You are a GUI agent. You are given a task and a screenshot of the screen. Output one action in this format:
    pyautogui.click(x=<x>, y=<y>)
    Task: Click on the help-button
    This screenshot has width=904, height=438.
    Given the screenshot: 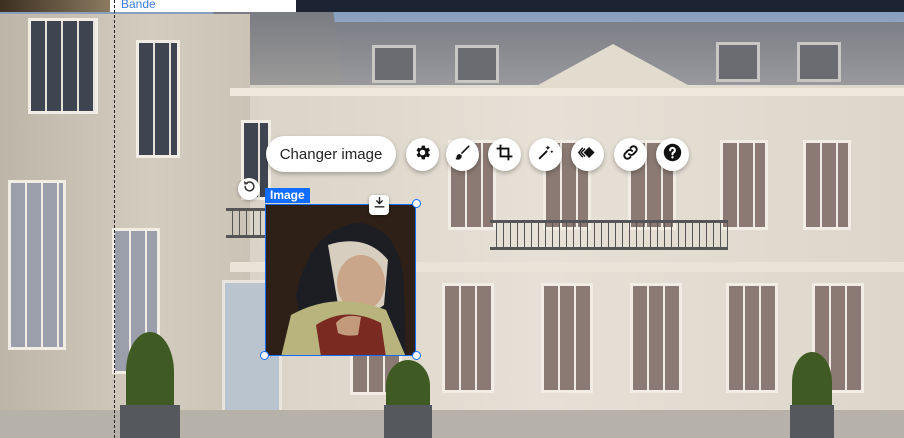 What is the action you would take?
    pyautogui.click(x=672, y=154)
    